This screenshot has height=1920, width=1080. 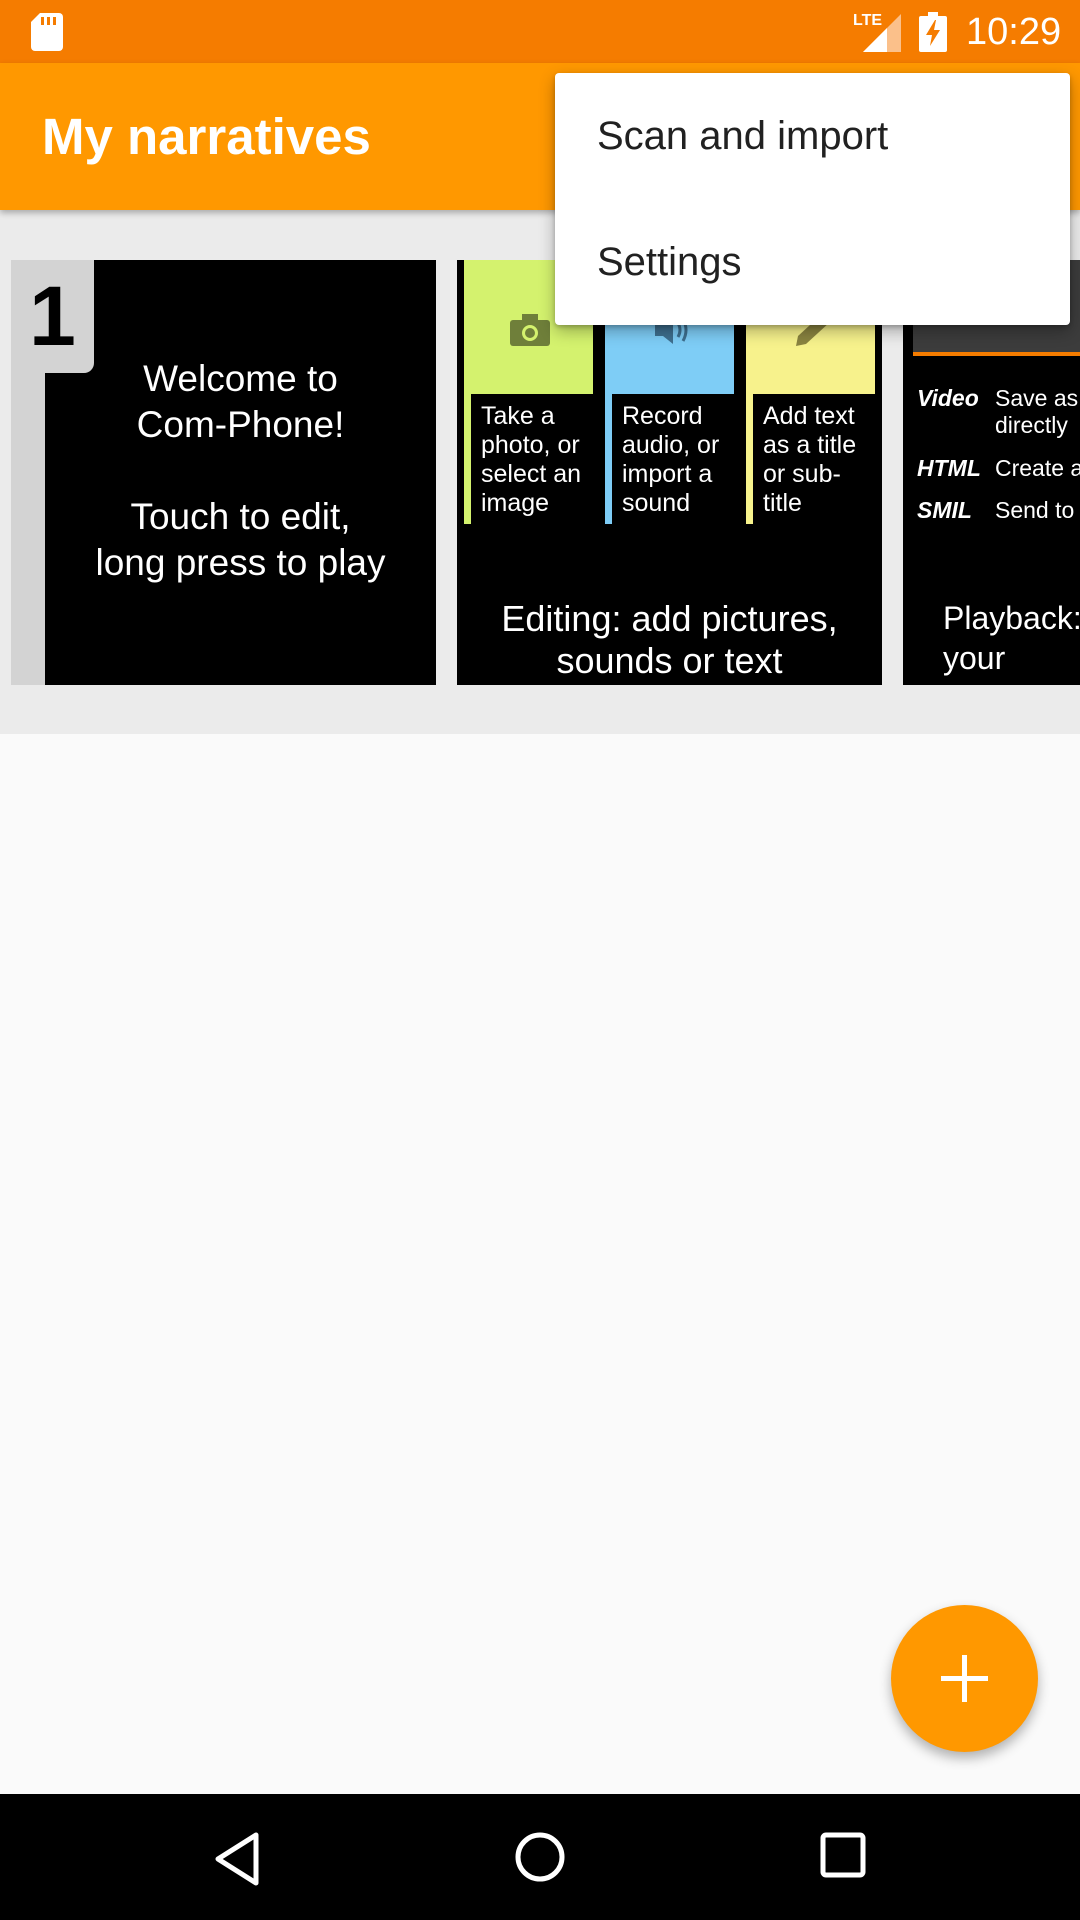 I want to click on frame-text-line: Welcome to, so click(x=240, y=378).